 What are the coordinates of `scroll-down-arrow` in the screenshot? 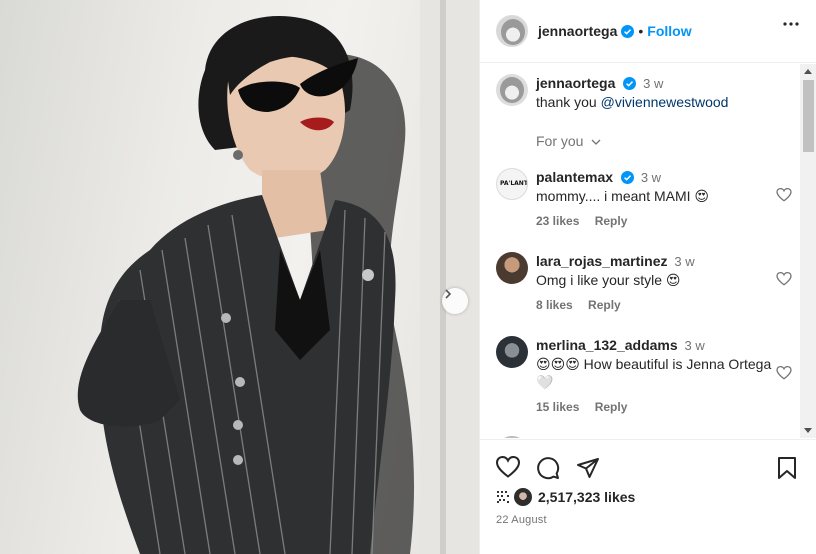 It's located at (808, 430).